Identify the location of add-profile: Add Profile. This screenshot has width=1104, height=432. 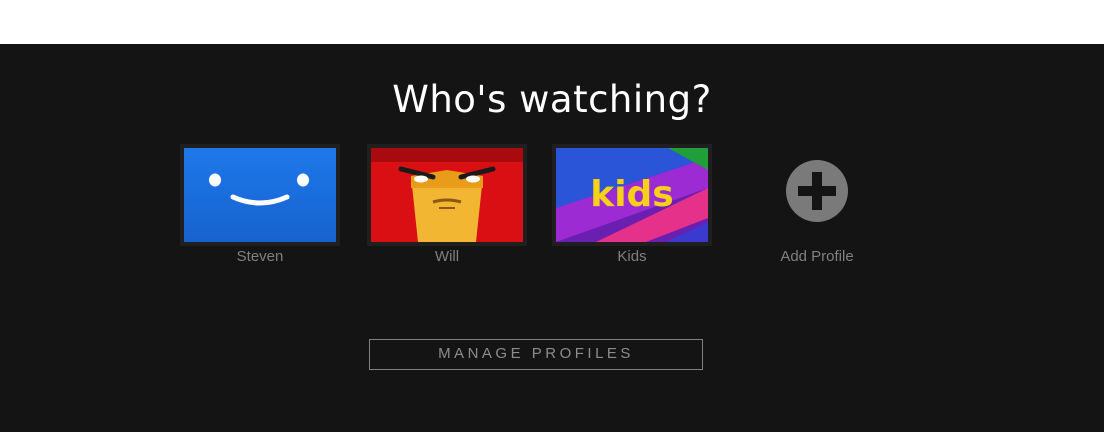
(817, 209).